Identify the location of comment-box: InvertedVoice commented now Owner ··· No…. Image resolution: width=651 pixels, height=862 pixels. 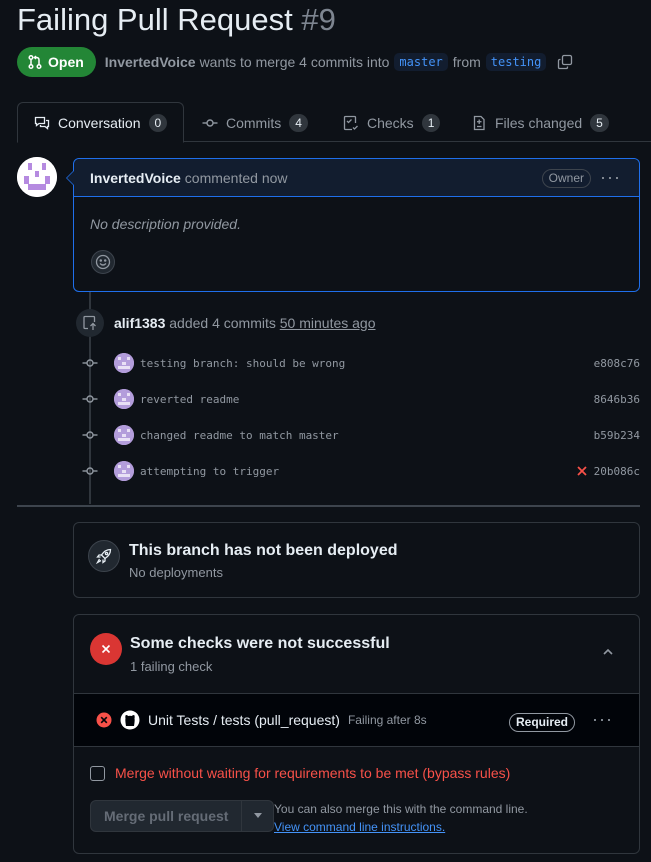
(353, 225).